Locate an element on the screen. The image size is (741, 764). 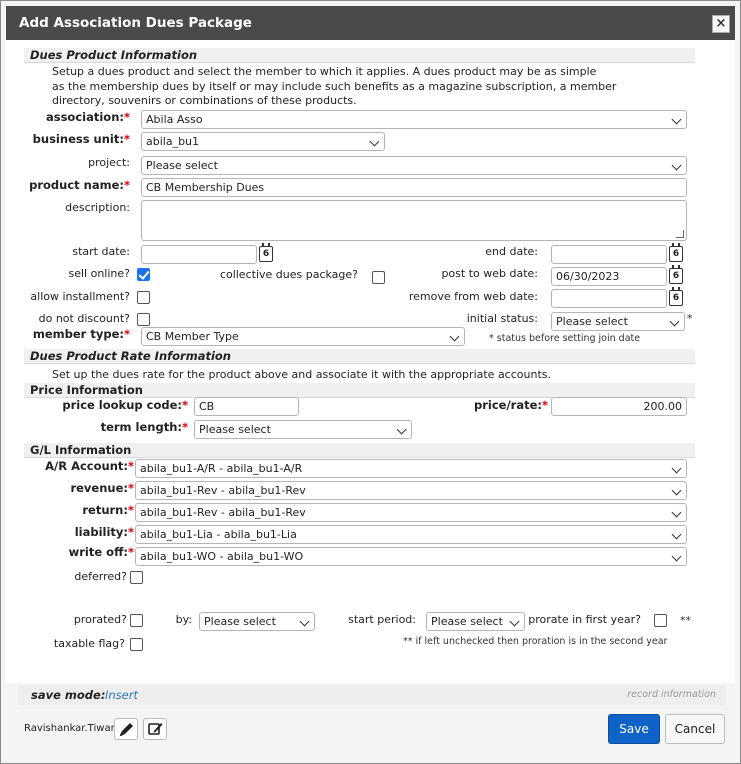
start-period-select: Please select is located at coordinates (475, 621).